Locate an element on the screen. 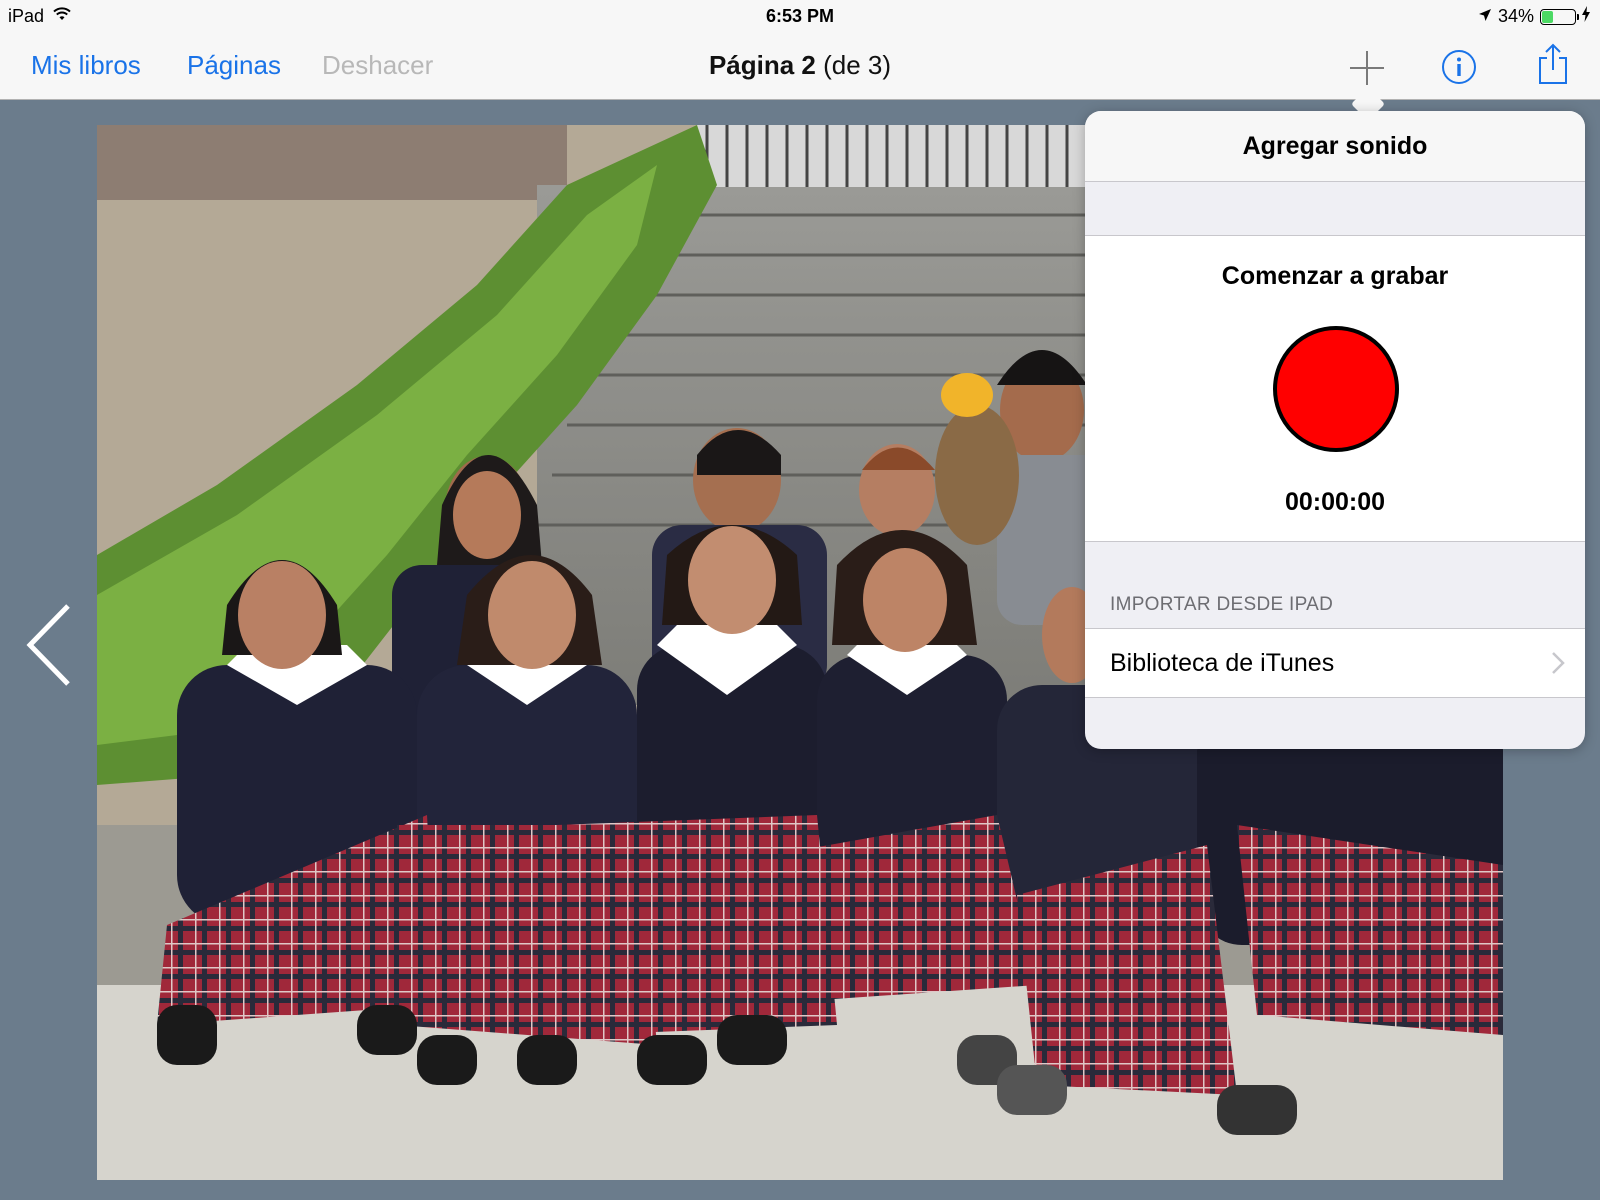 Image resolution: width=1600 pixels, height=1200 pixels. previous-page-chevron-icon is located at coordinates (48, 647).